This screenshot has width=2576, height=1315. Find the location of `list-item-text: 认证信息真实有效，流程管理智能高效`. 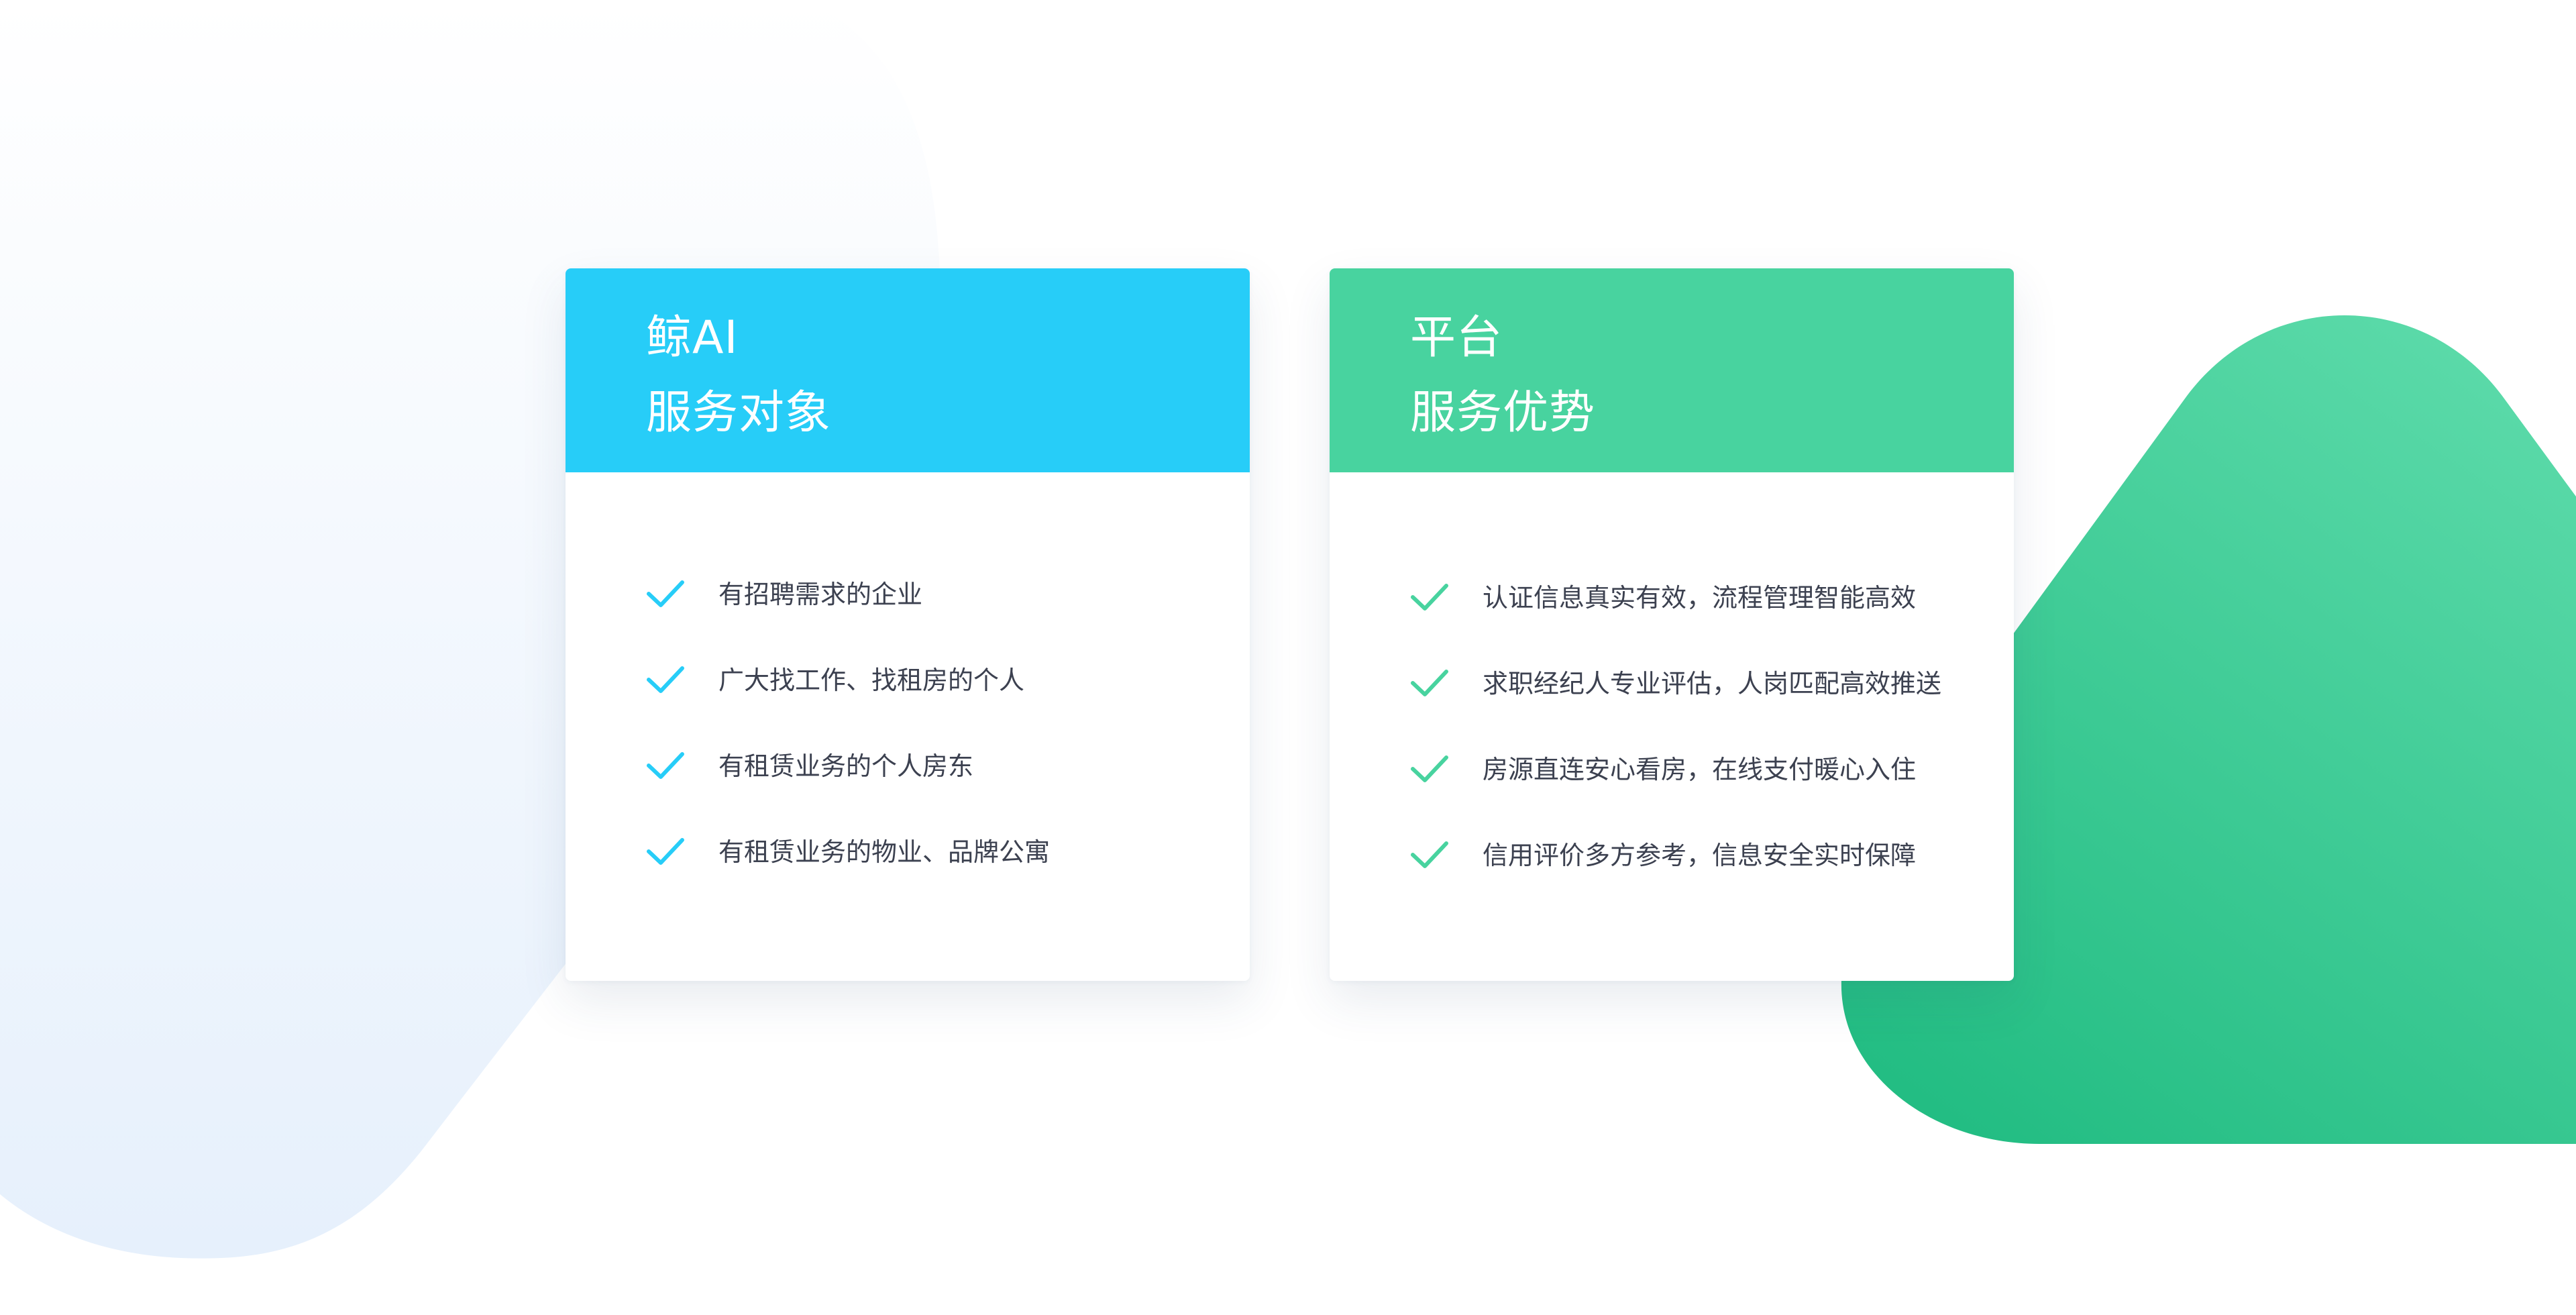

list-item-text: 认证信息真实有效，流程管理智能高效 is located at coordinates (1700, 598).